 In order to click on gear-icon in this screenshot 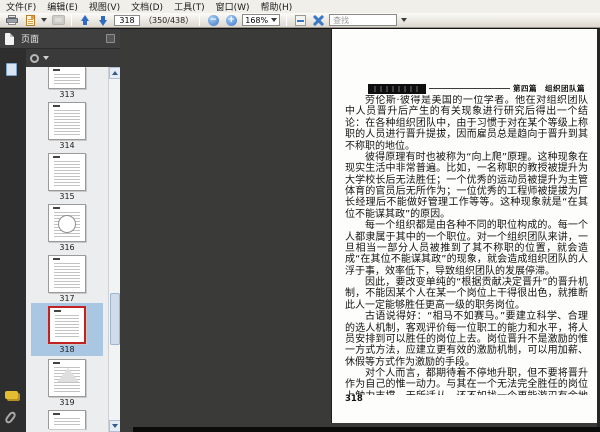, I will do `click(34, 58)`.